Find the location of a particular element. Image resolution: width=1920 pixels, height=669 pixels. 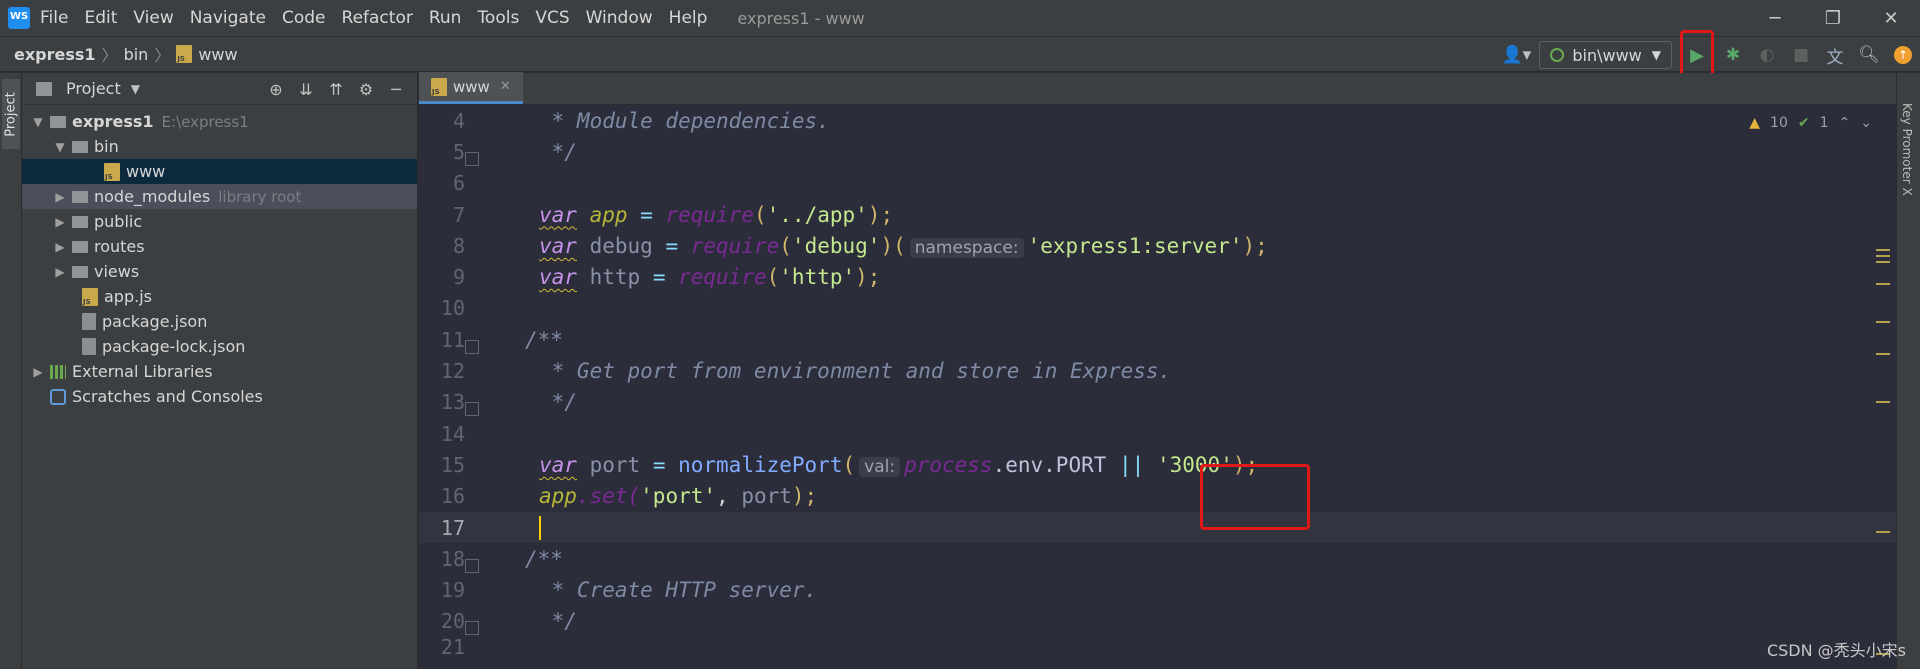

tree-item-node-modules: ▶ node_modules library root is located at coordinates (219, 196).